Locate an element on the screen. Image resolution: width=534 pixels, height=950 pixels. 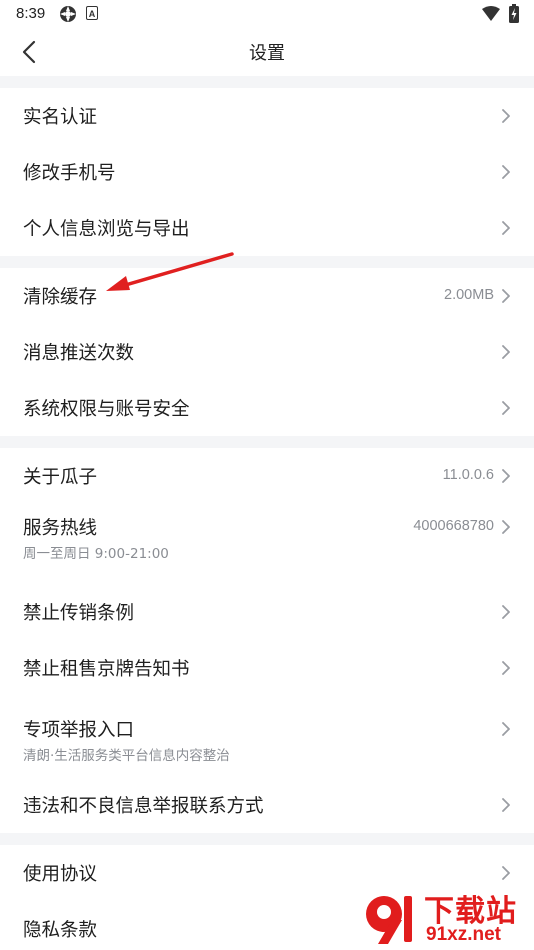
settings-item-label: 违法和不良信息举报联系方式 is located at coordinates (143, 806).